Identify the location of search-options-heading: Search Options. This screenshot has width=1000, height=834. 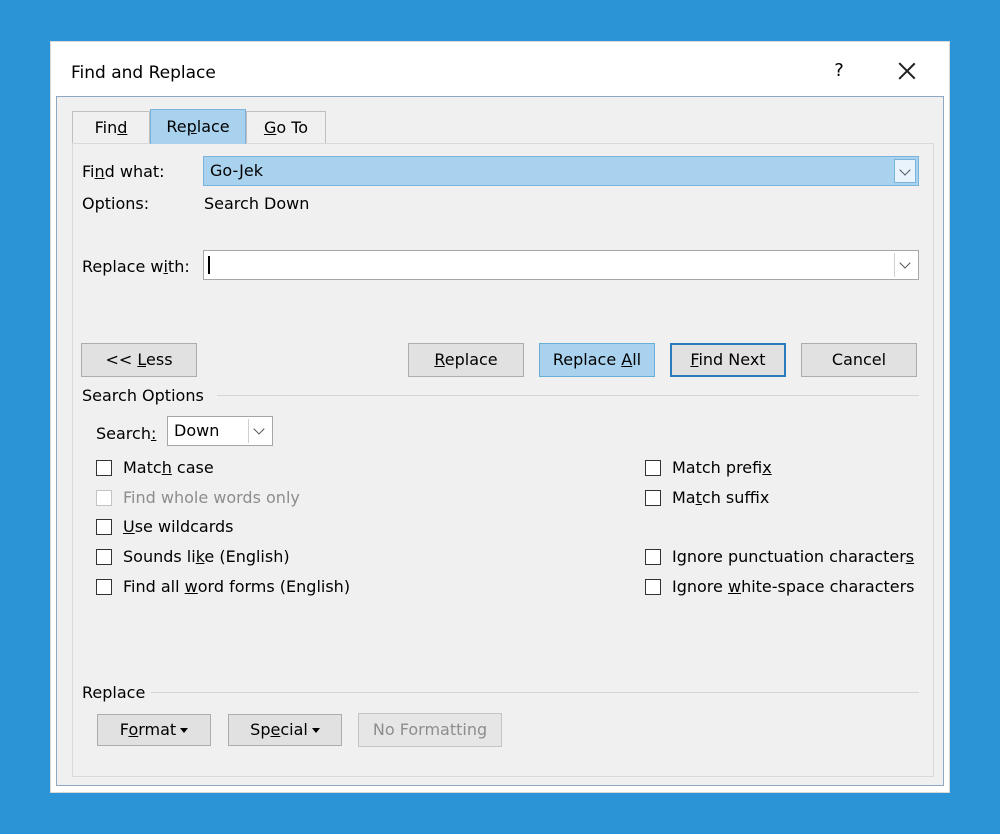
(143, 395).